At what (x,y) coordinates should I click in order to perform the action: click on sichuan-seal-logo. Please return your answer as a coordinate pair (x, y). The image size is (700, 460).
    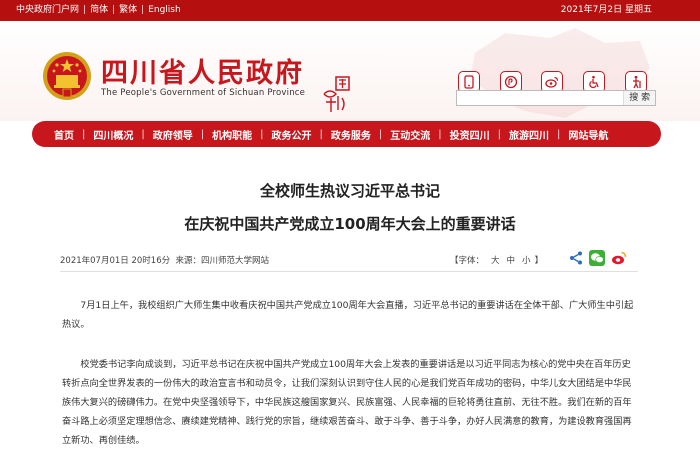
    Looking at the image, I should click on (336, 94).